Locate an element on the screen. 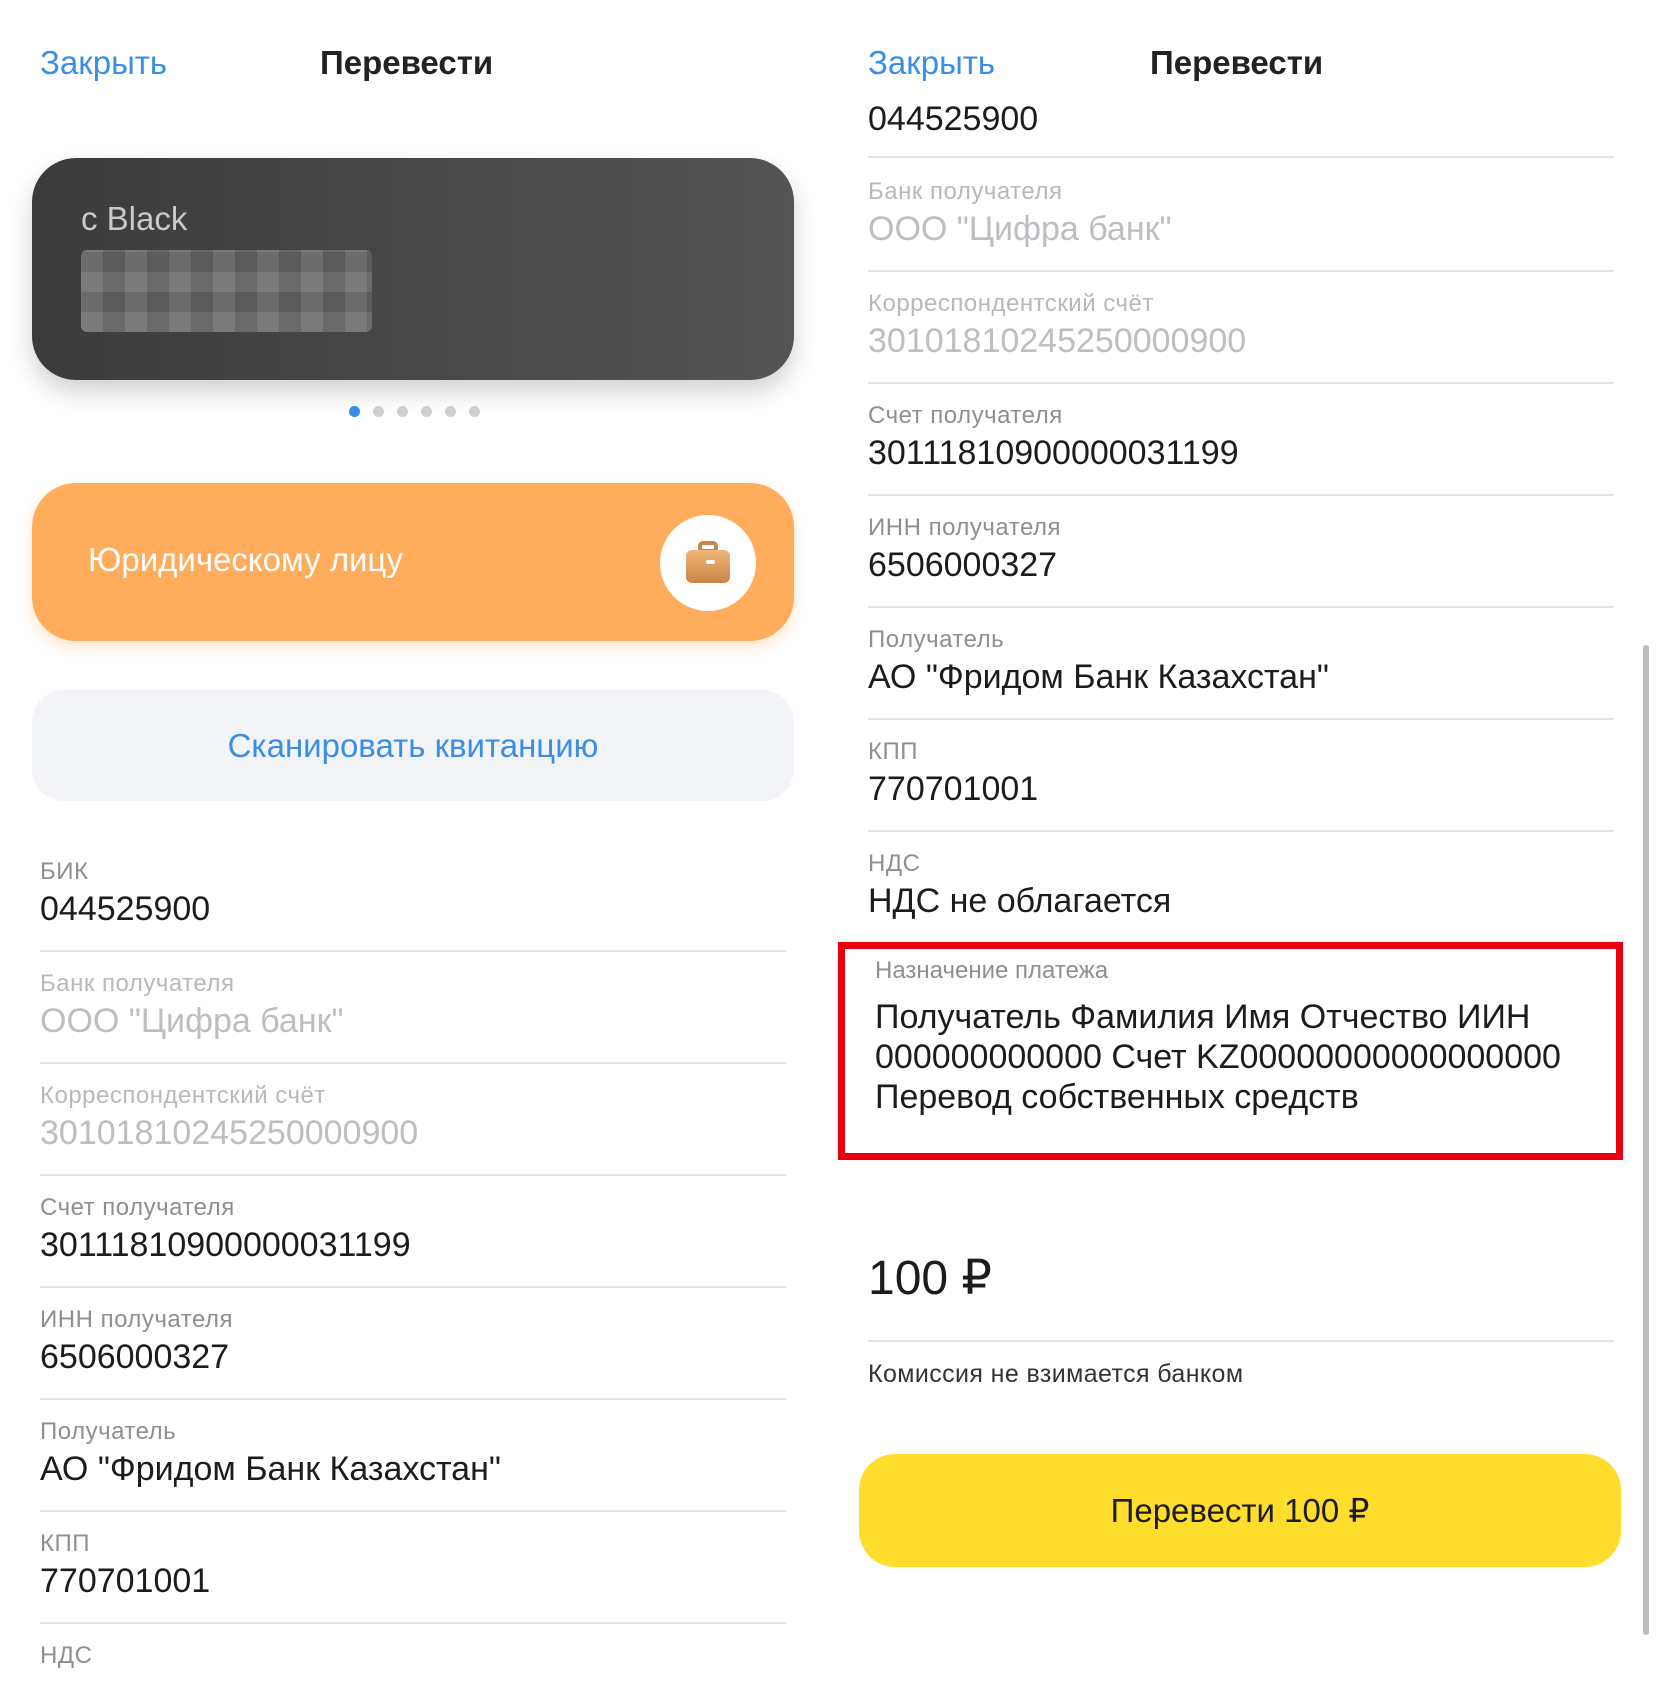 The height and width of the screenshot is (1683, 1656). field-label: Назначение платежа is located at coordinates (992, 970).